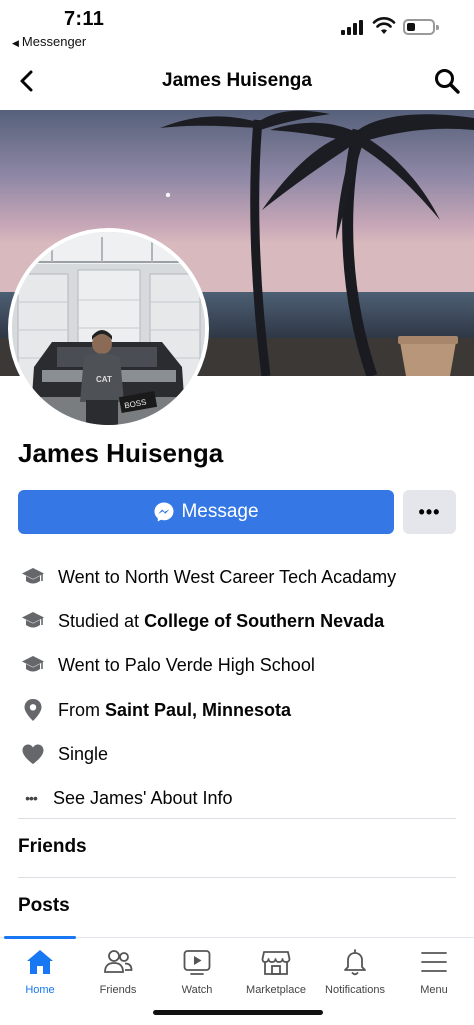  What do you see at coordinates (198, 710) in the screenshot?
I see `intro-link: Saint Paul, Minnesota` at bounding box center [198, 710].